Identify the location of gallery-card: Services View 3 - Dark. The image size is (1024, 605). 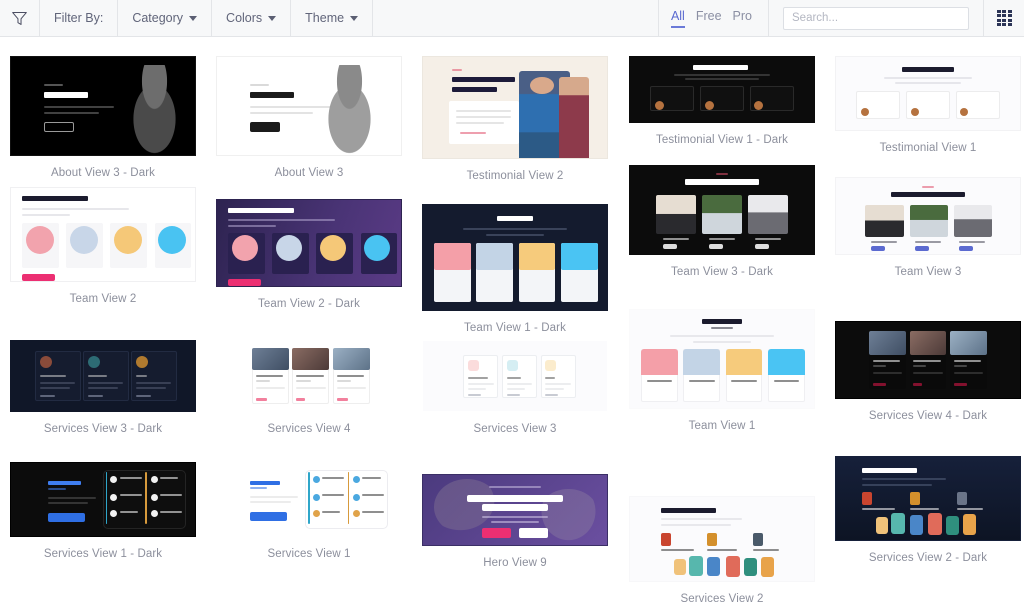
(103, 387).